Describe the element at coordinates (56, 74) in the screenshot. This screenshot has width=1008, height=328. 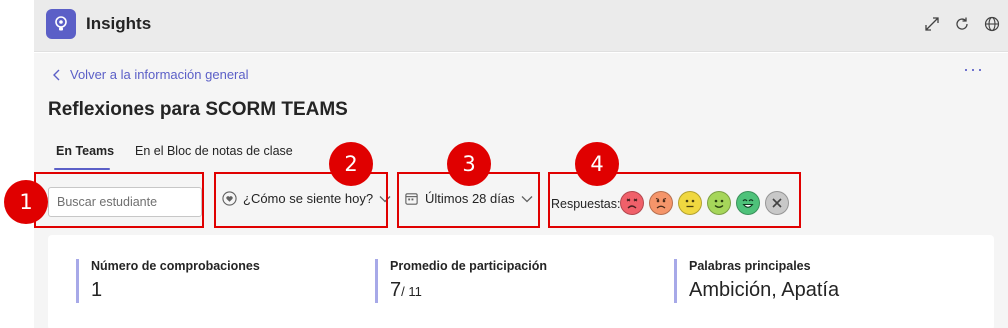
I see `chevron-left-icon` at that location.